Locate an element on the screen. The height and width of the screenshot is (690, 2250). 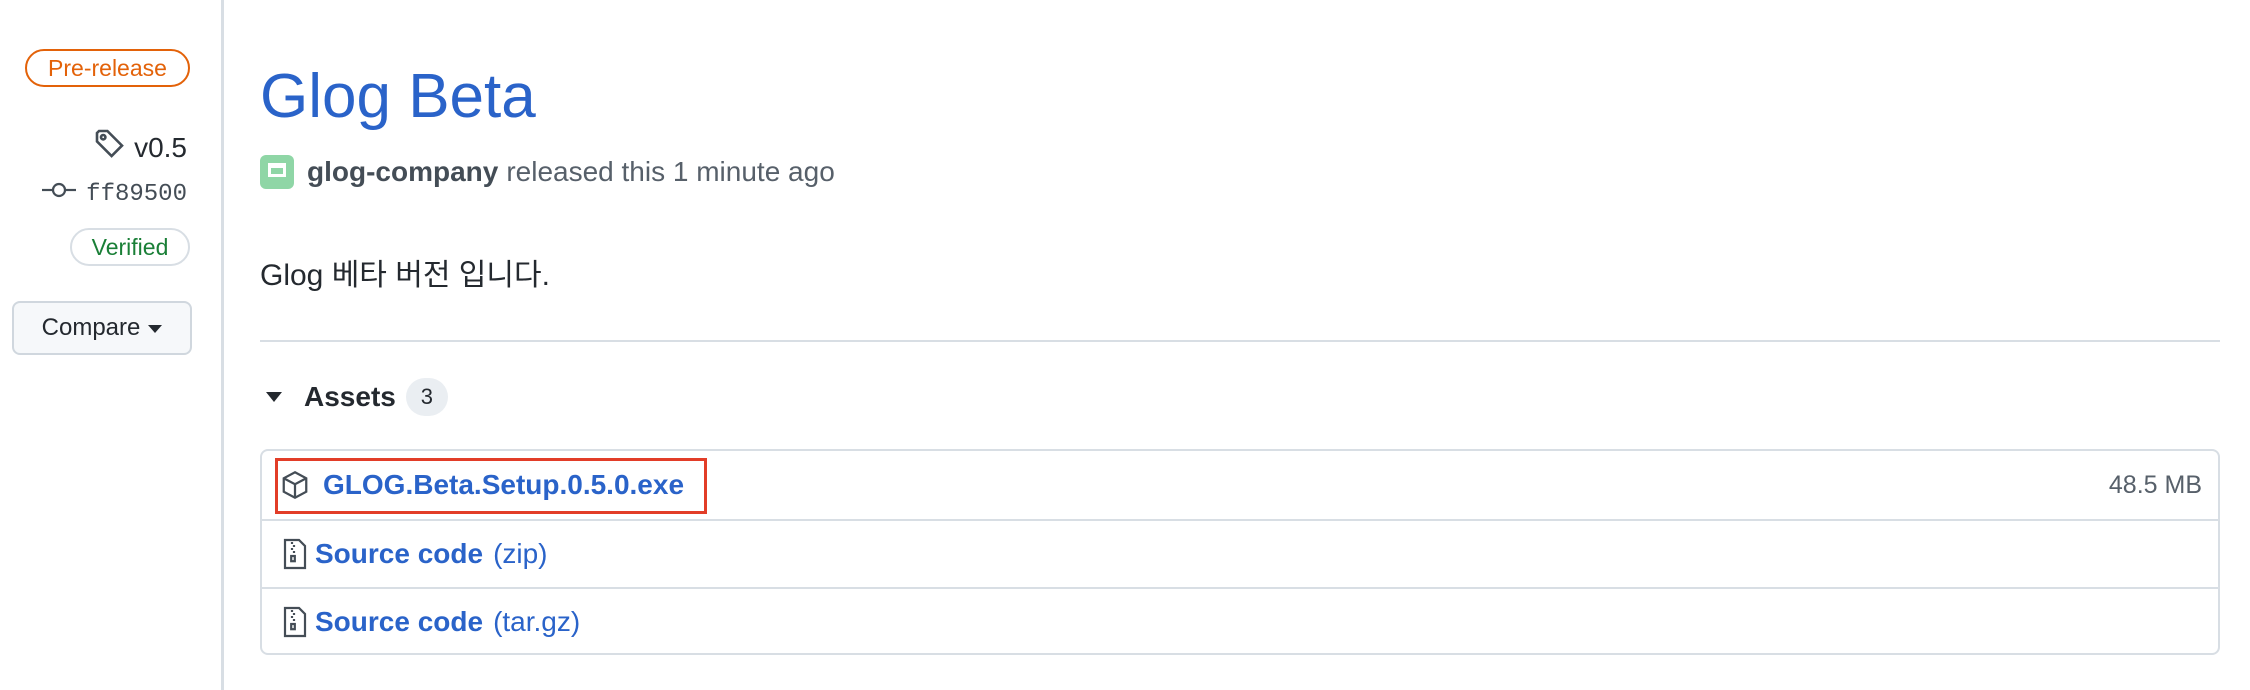
commit-sha: ff89500 is located at coordinates (136, 194).